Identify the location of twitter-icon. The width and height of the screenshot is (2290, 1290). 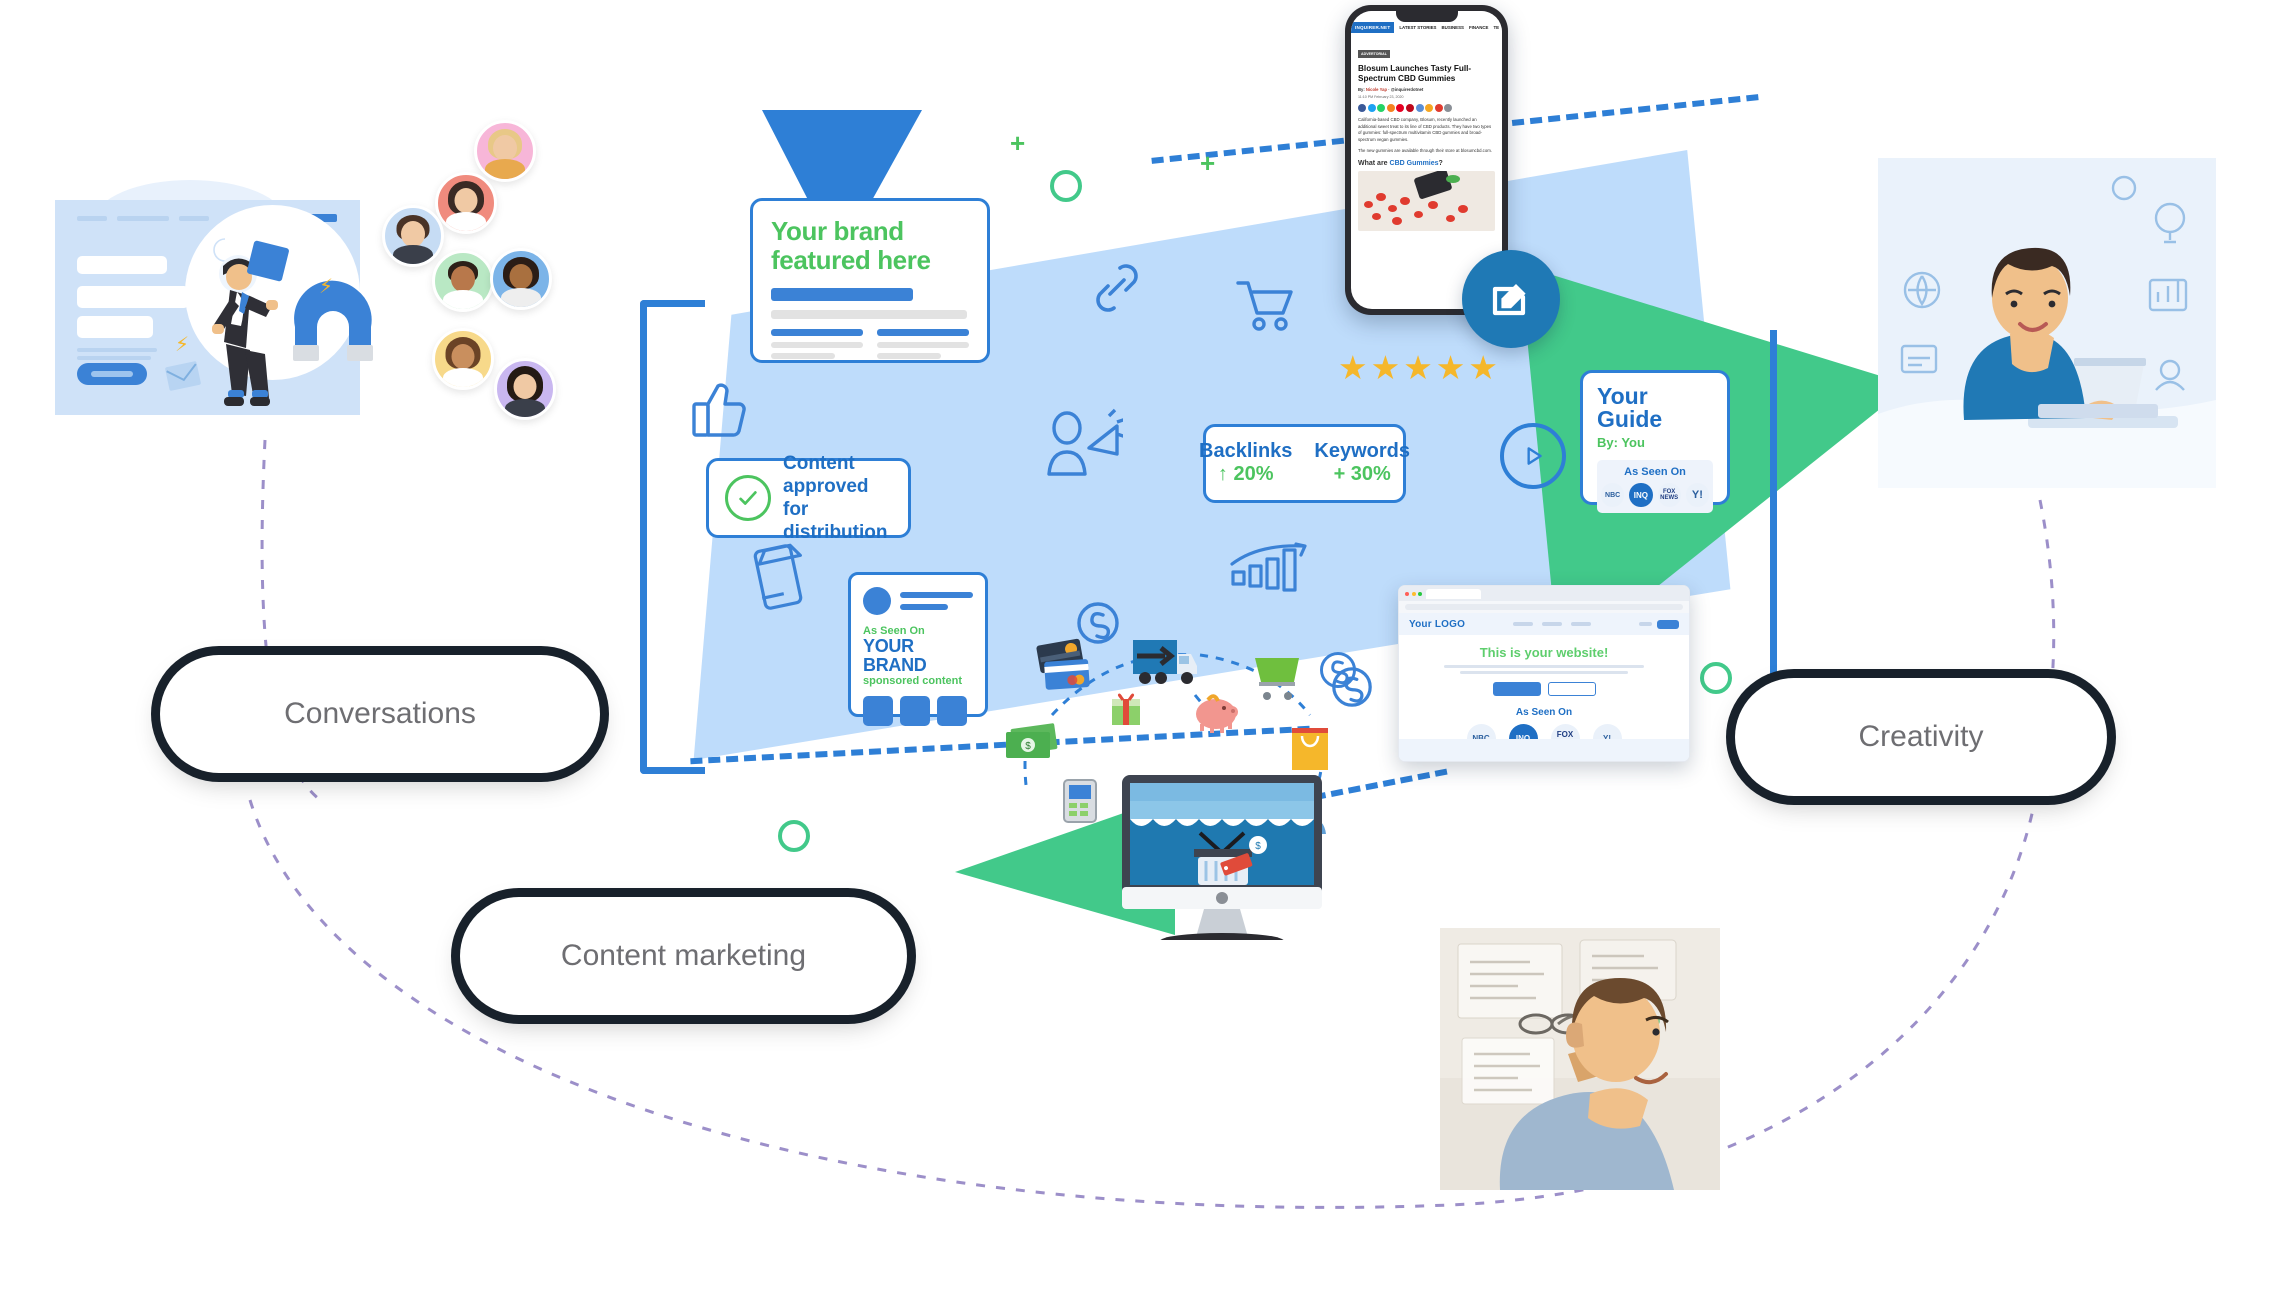
(1371, 108).